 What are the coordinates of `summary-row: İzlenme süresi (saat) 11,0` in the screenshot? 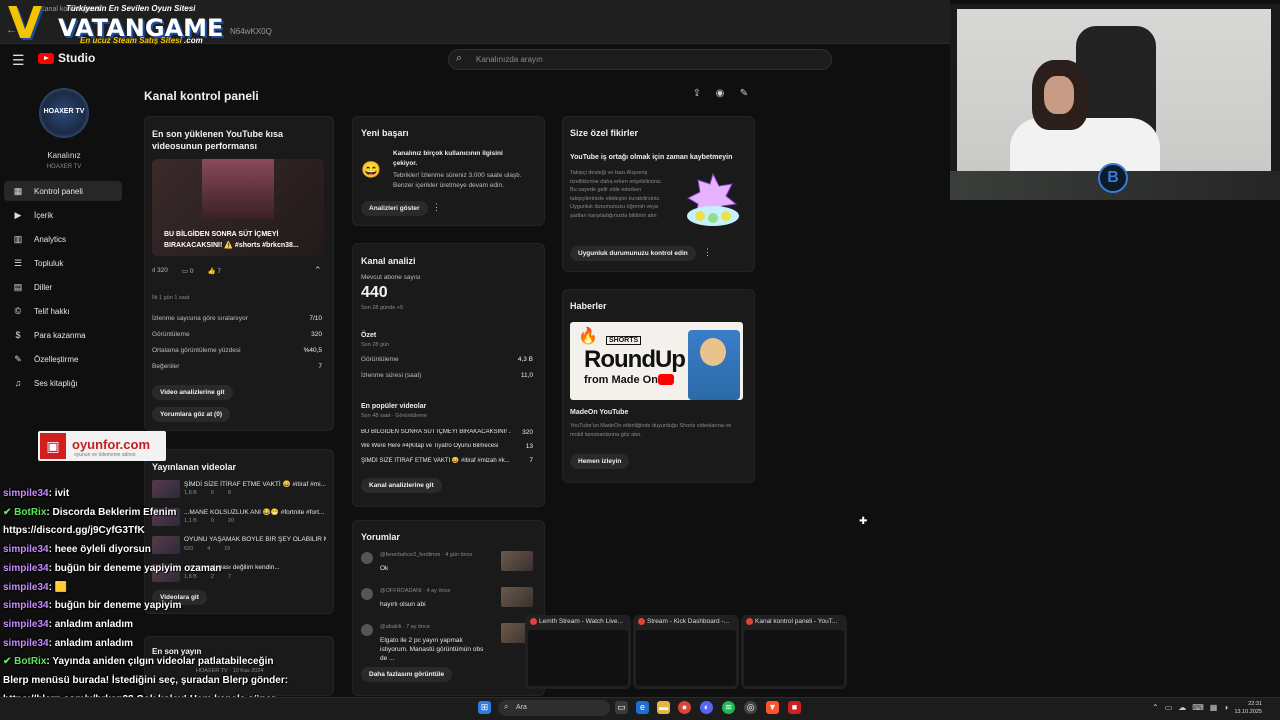 It's located at (447, 375).